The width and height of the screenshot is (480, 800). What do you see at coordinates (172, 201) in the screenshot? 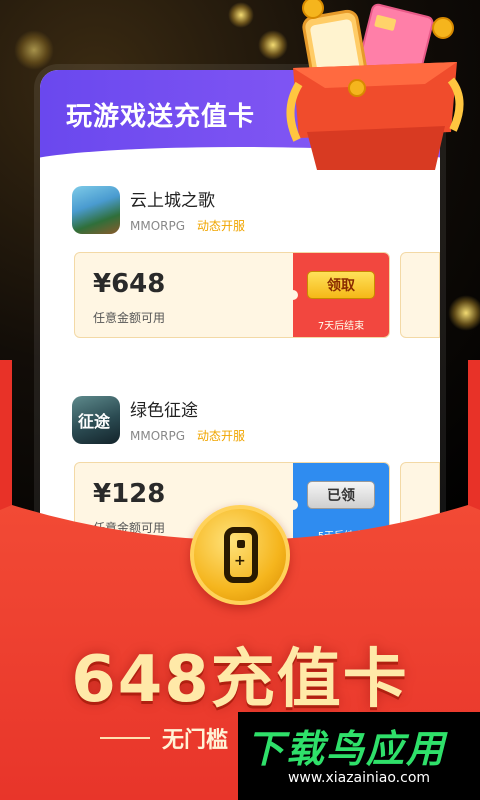
I see `game-name: 云上城之歌` at bounding box center [172, 201].